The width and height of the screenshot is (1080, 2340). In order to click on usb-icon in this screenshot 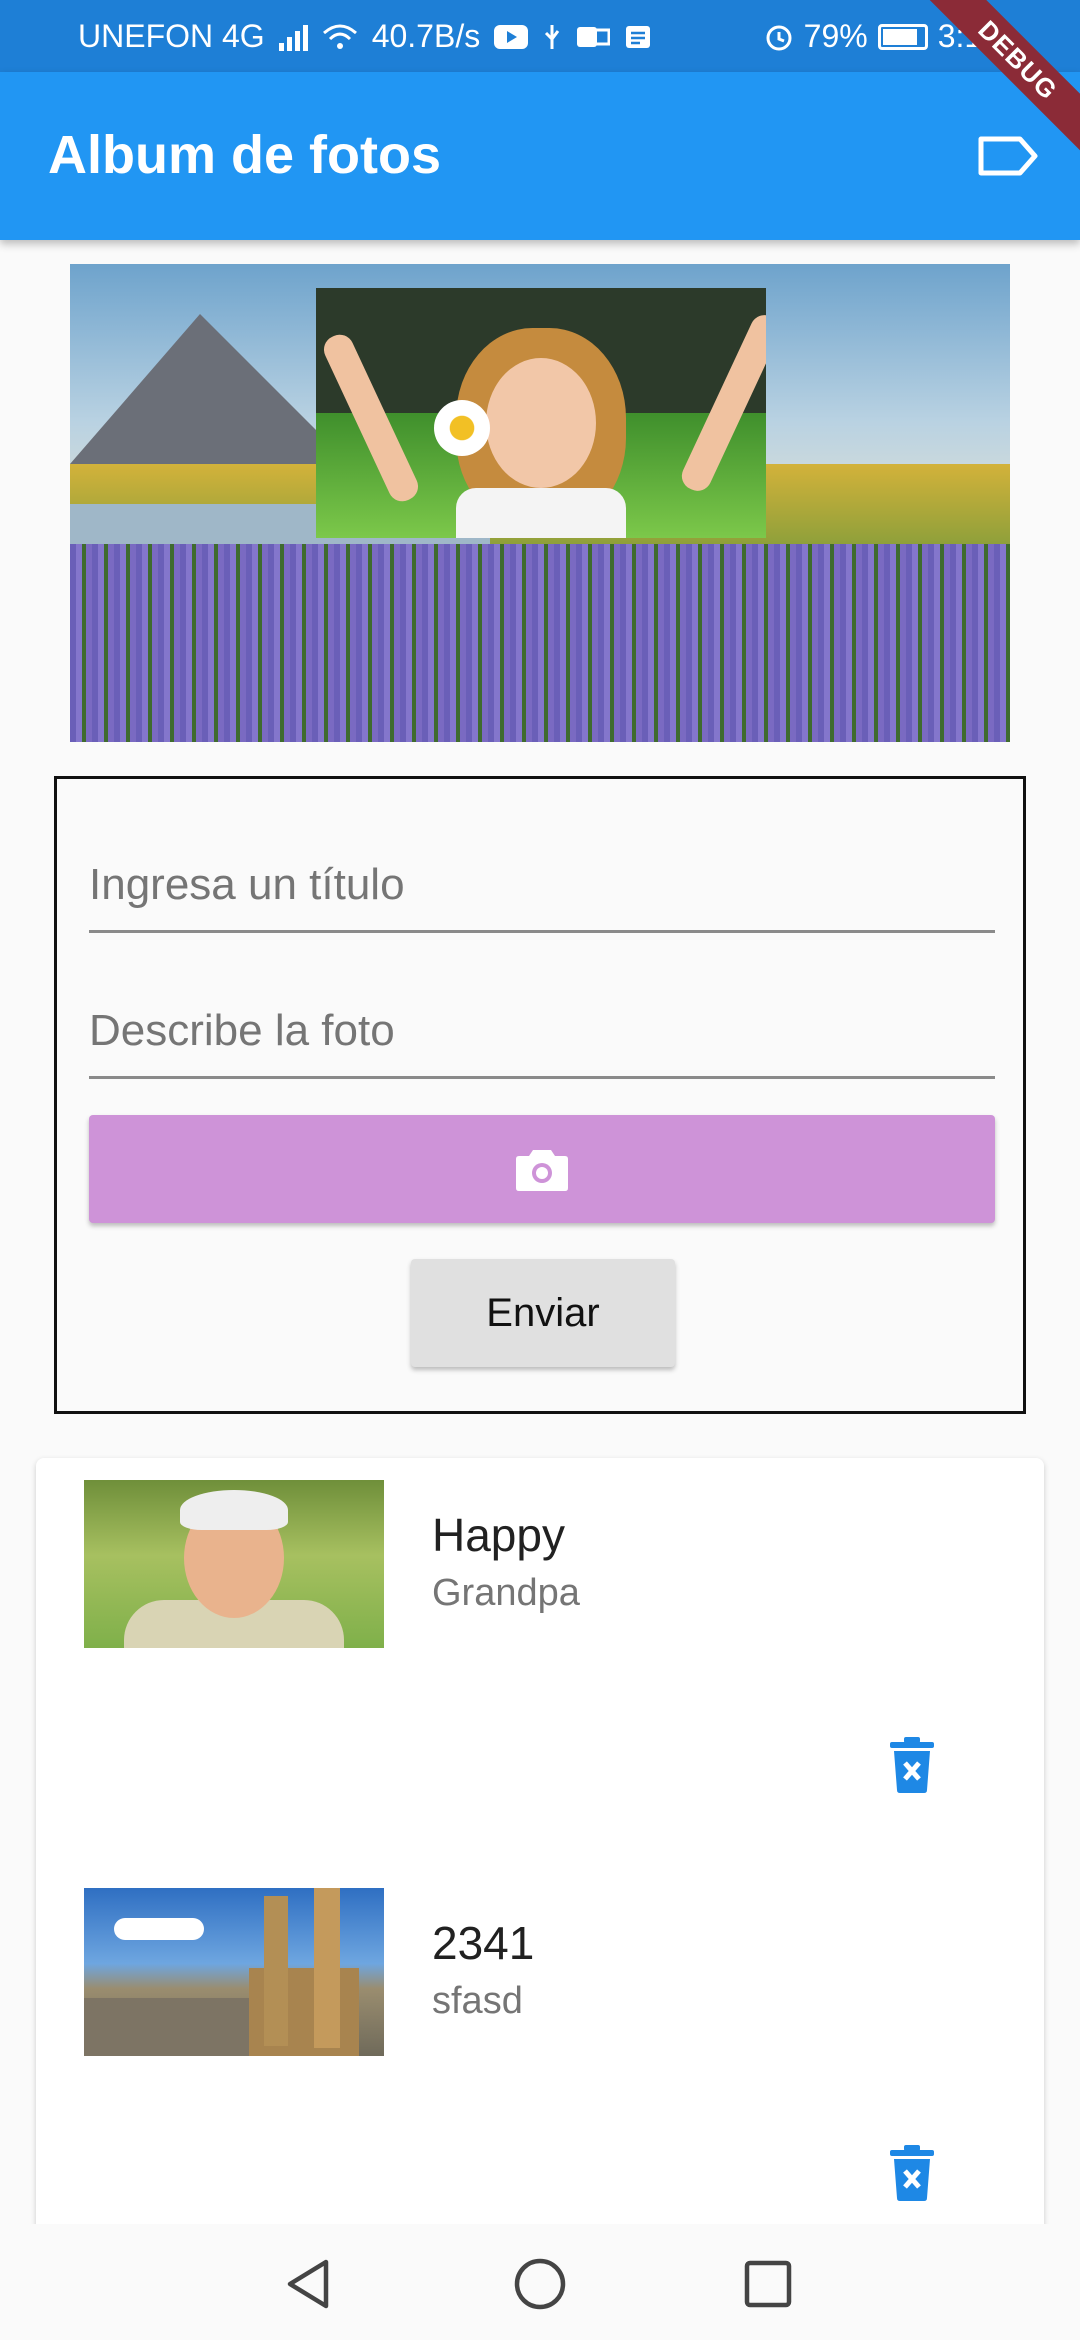, I will do `click(552, 36)`.